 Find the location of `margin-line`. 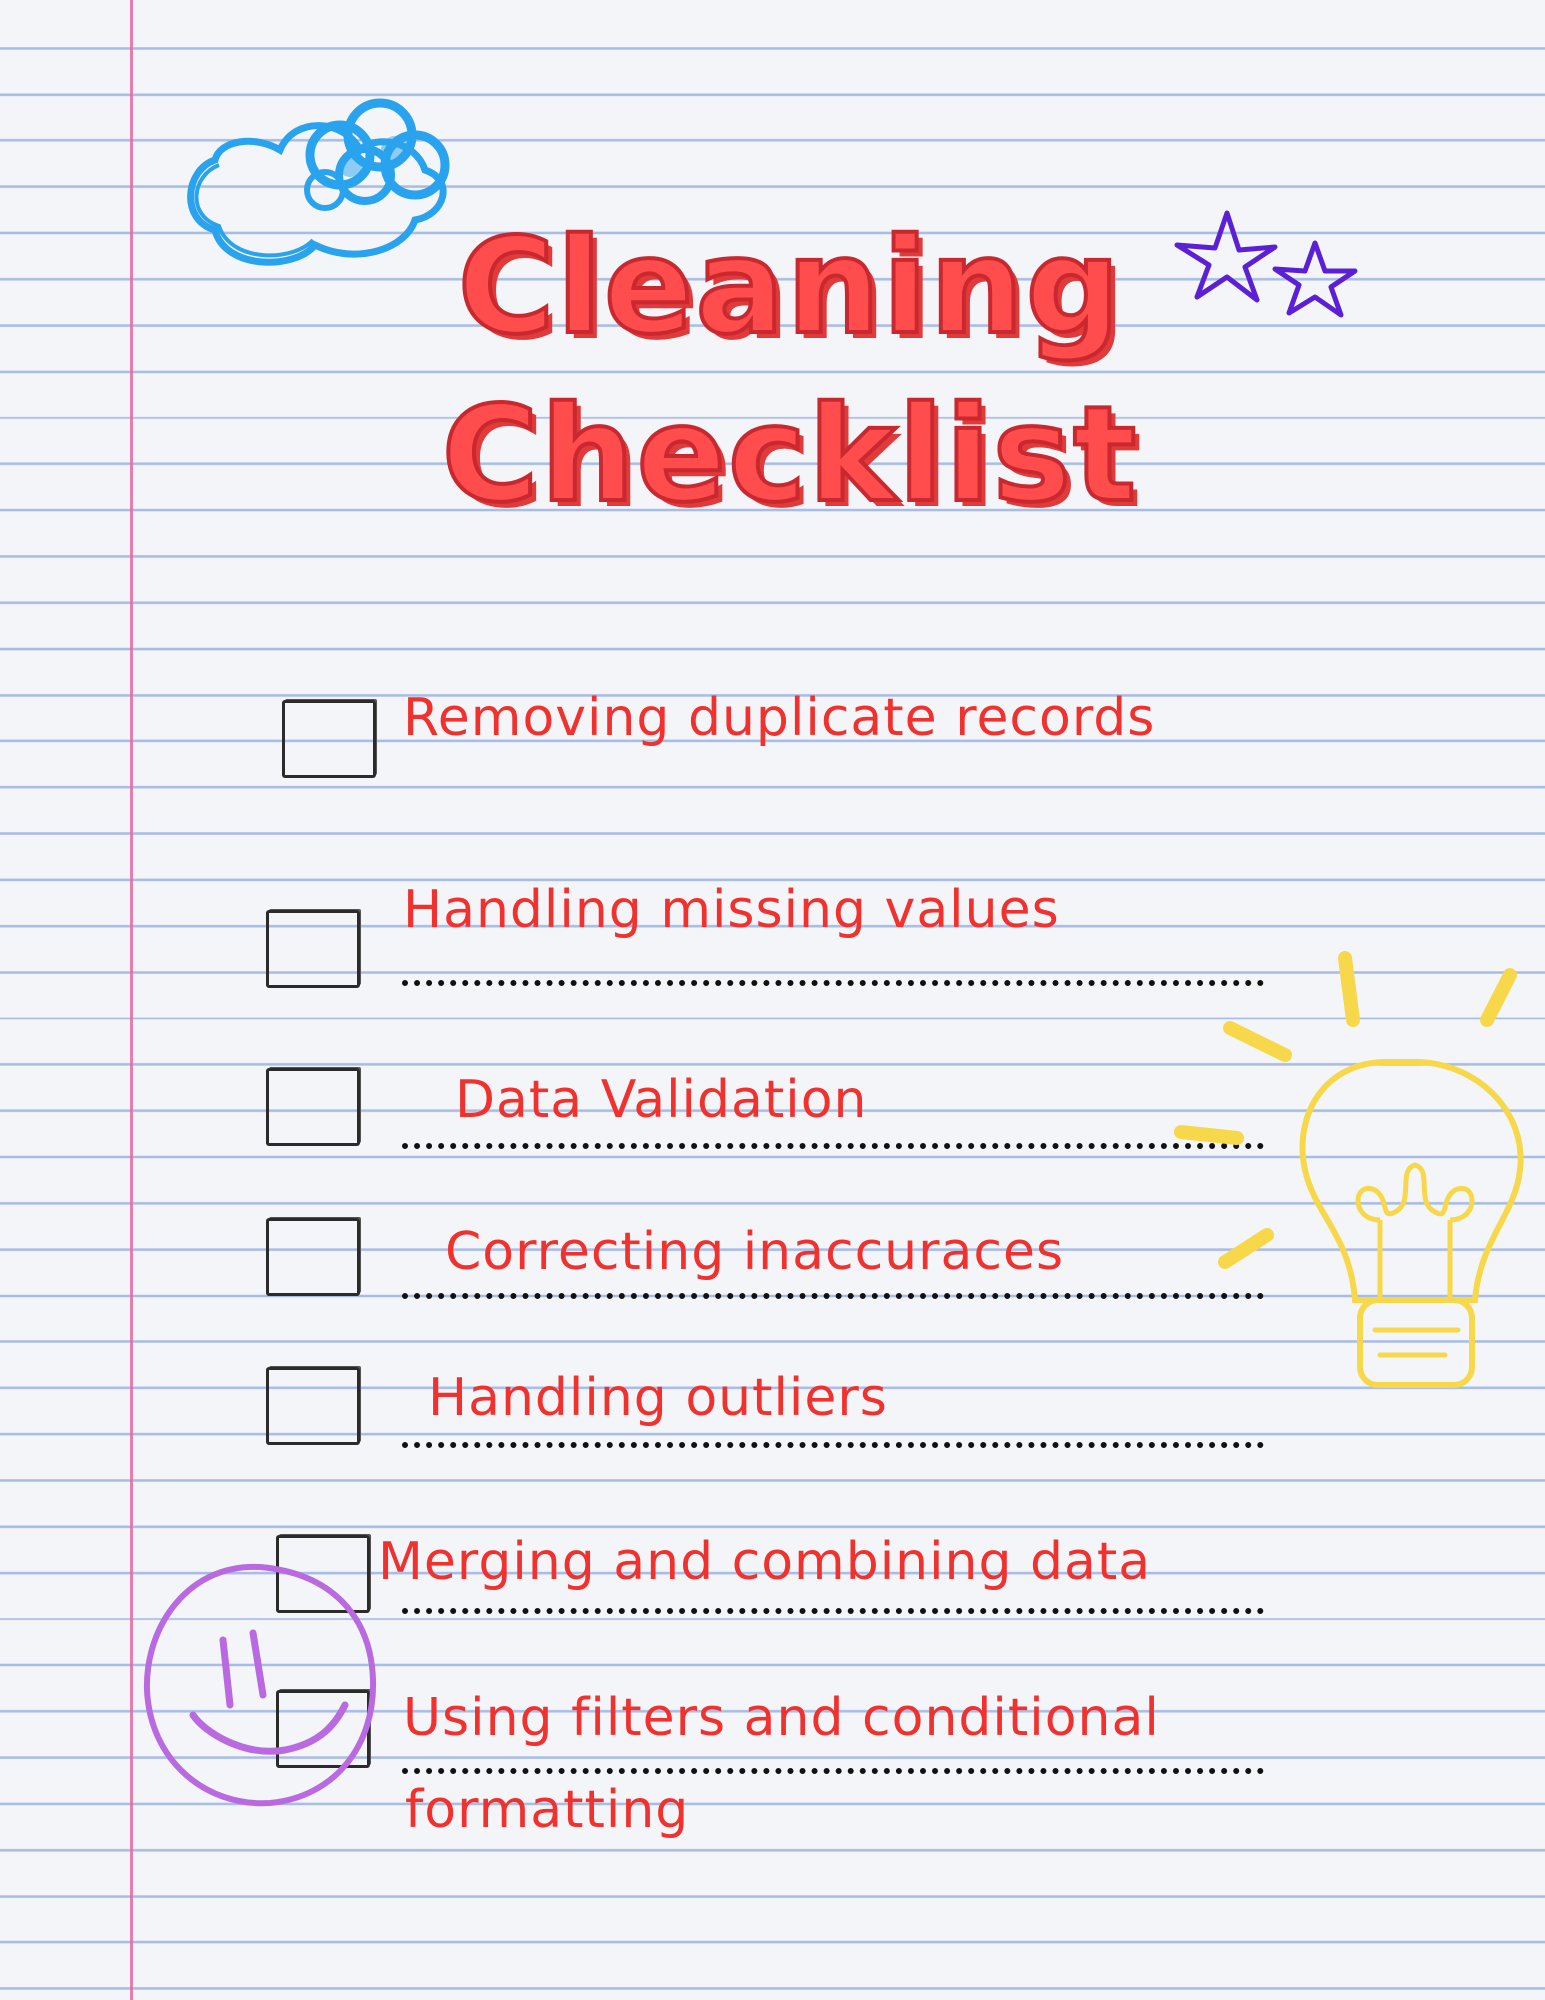

margin-line is located at coordinates (131, 1000).